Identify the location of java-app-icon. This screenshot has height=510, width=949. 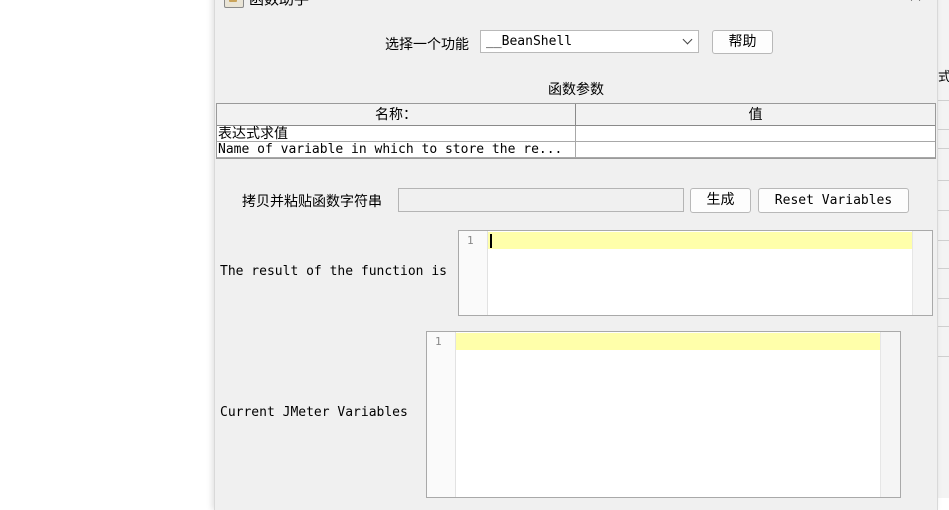
(234, 4).